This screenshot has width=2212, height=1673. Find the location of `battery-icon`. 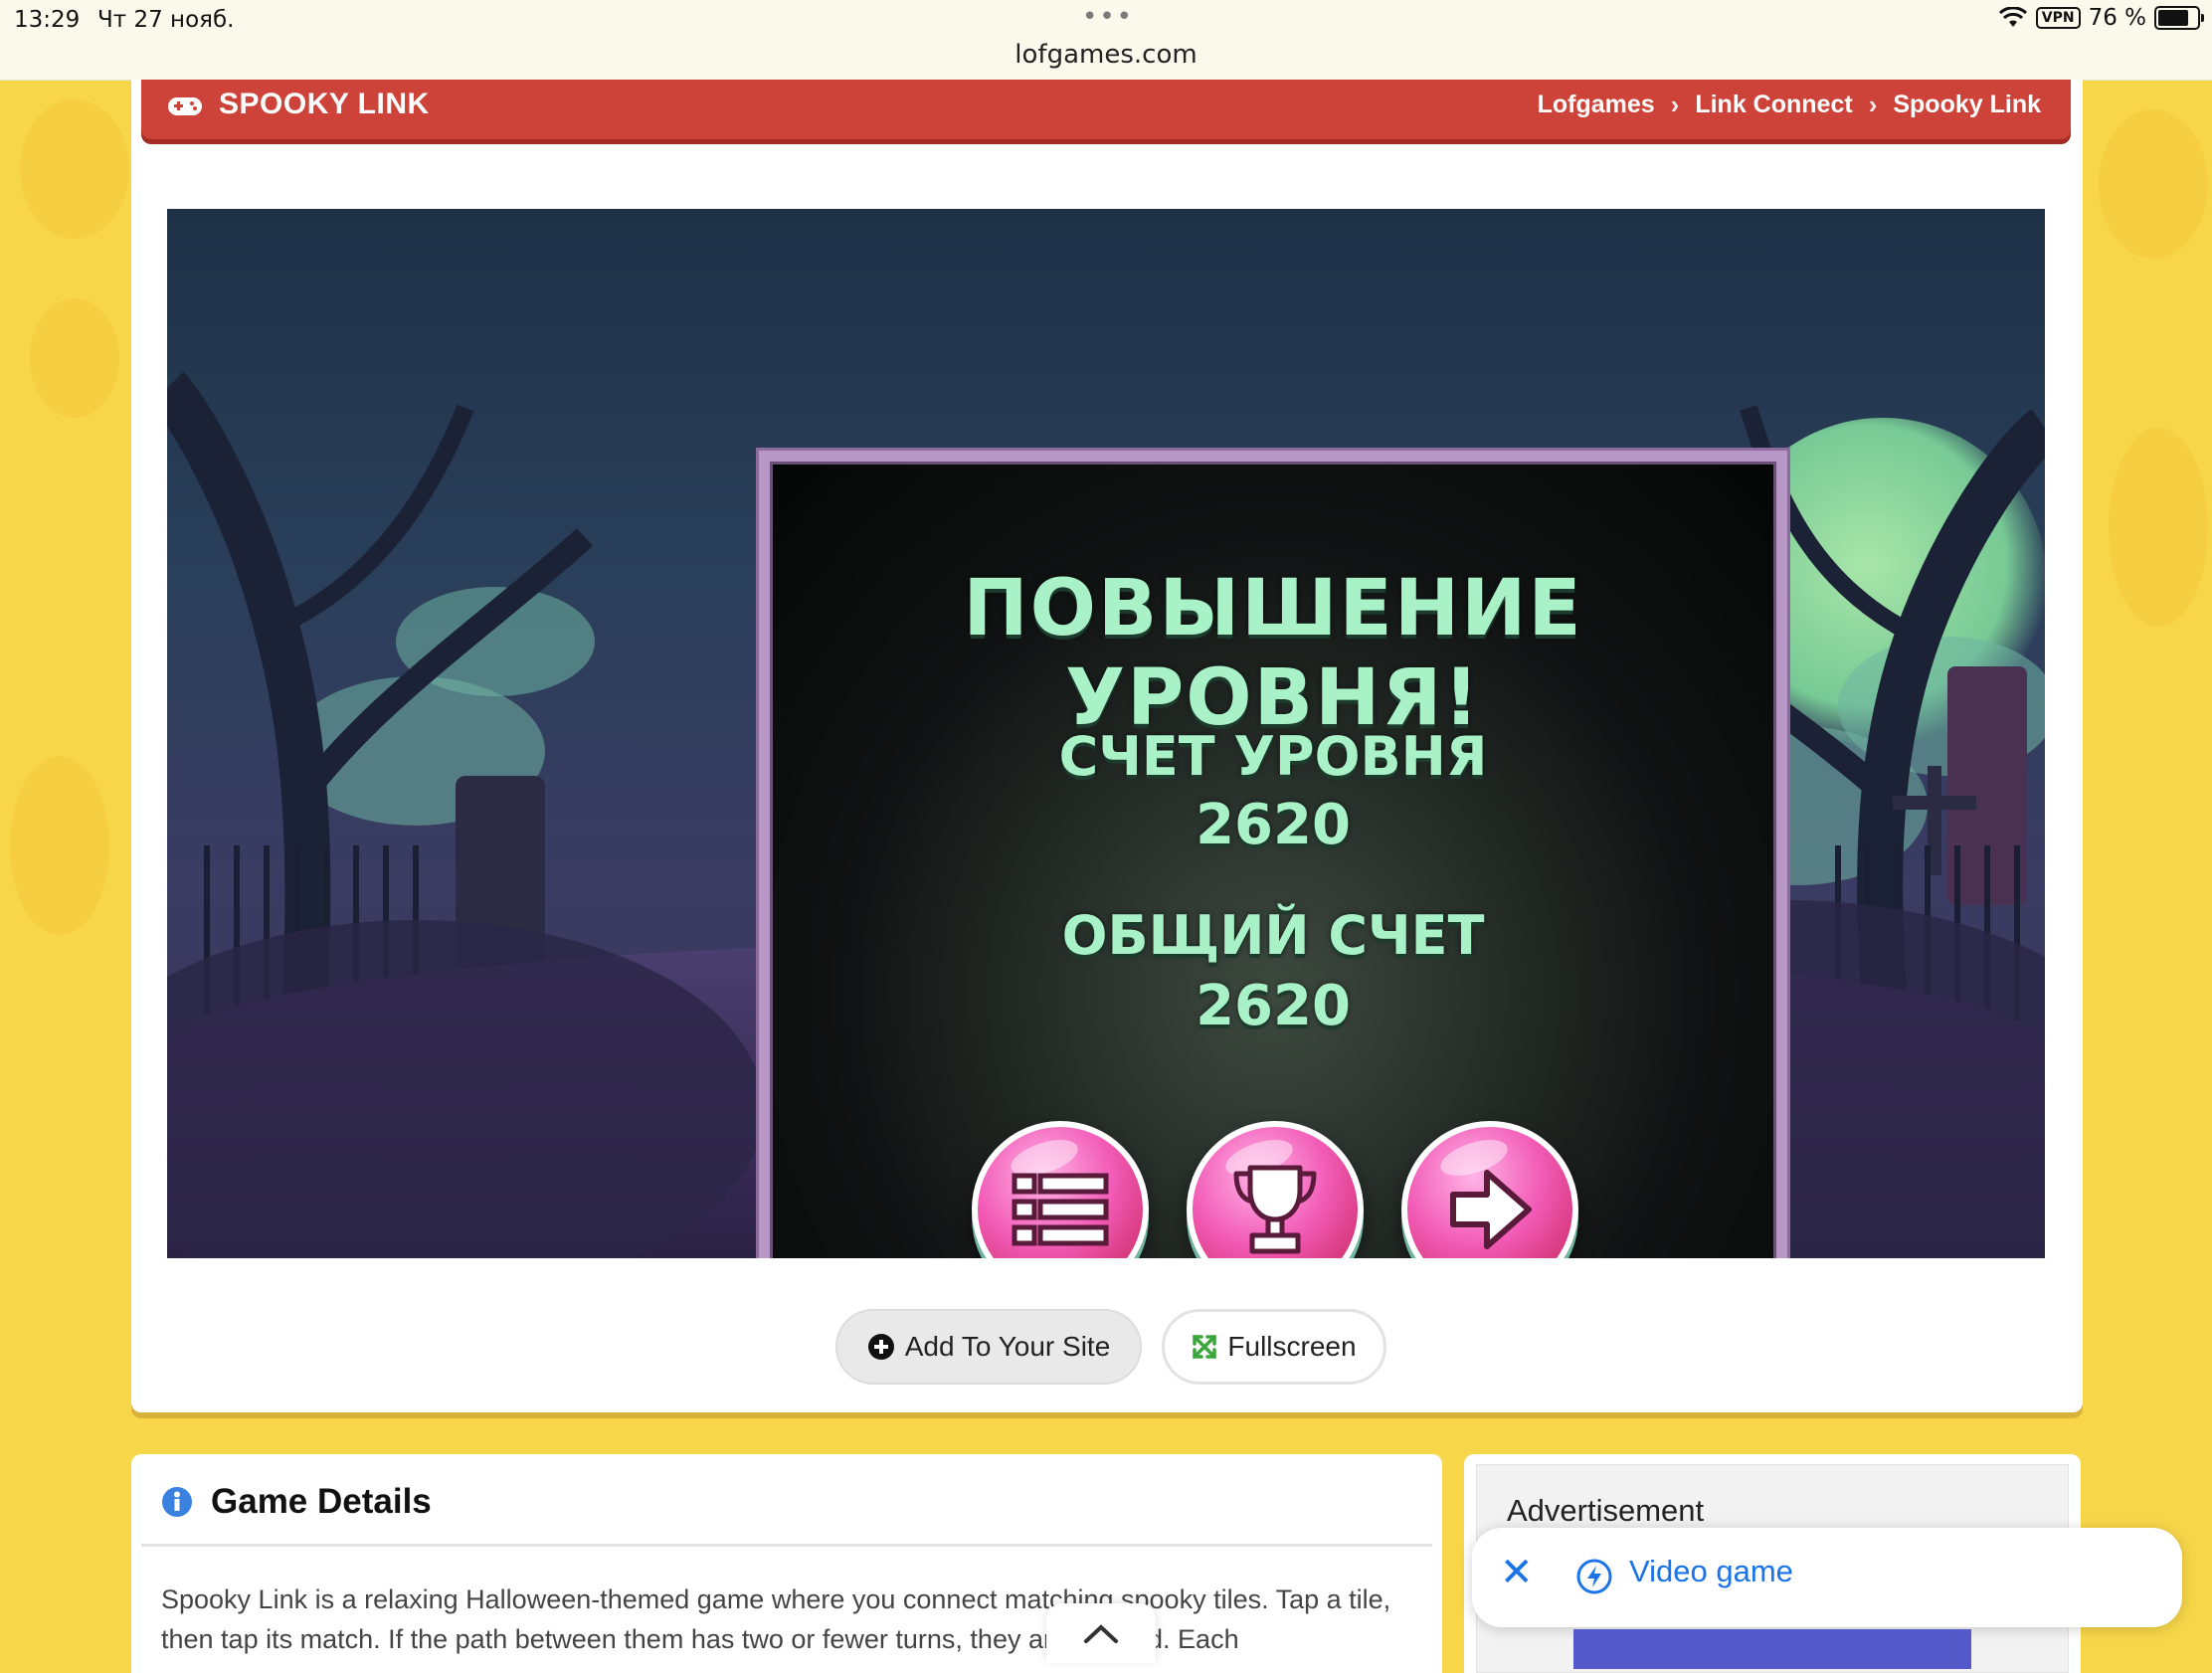

battery-icon is located at coordinates (2179, 18).